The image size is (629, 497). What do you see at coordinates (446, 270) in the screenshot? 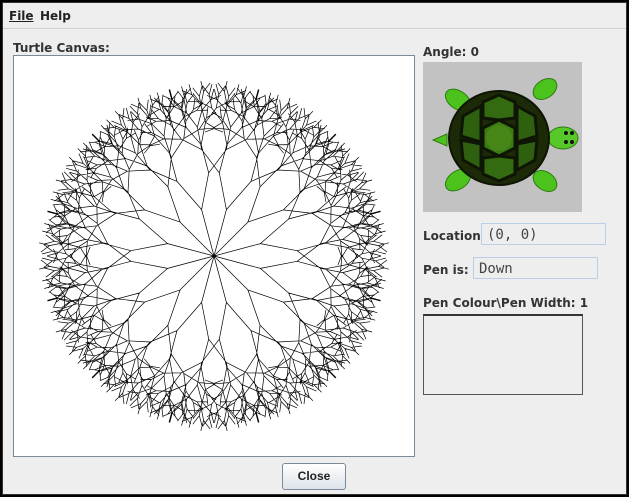
I see `pen-label: Pen is:` at bounding box center [446, 270].